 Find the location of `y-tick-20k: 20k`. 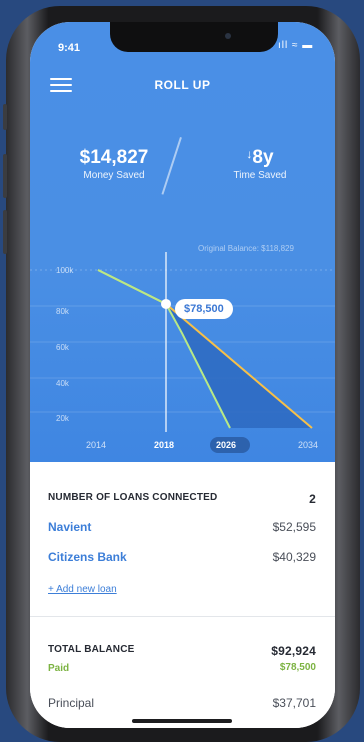

y-tick-20k: 20k is located at coordinates (63, 418).